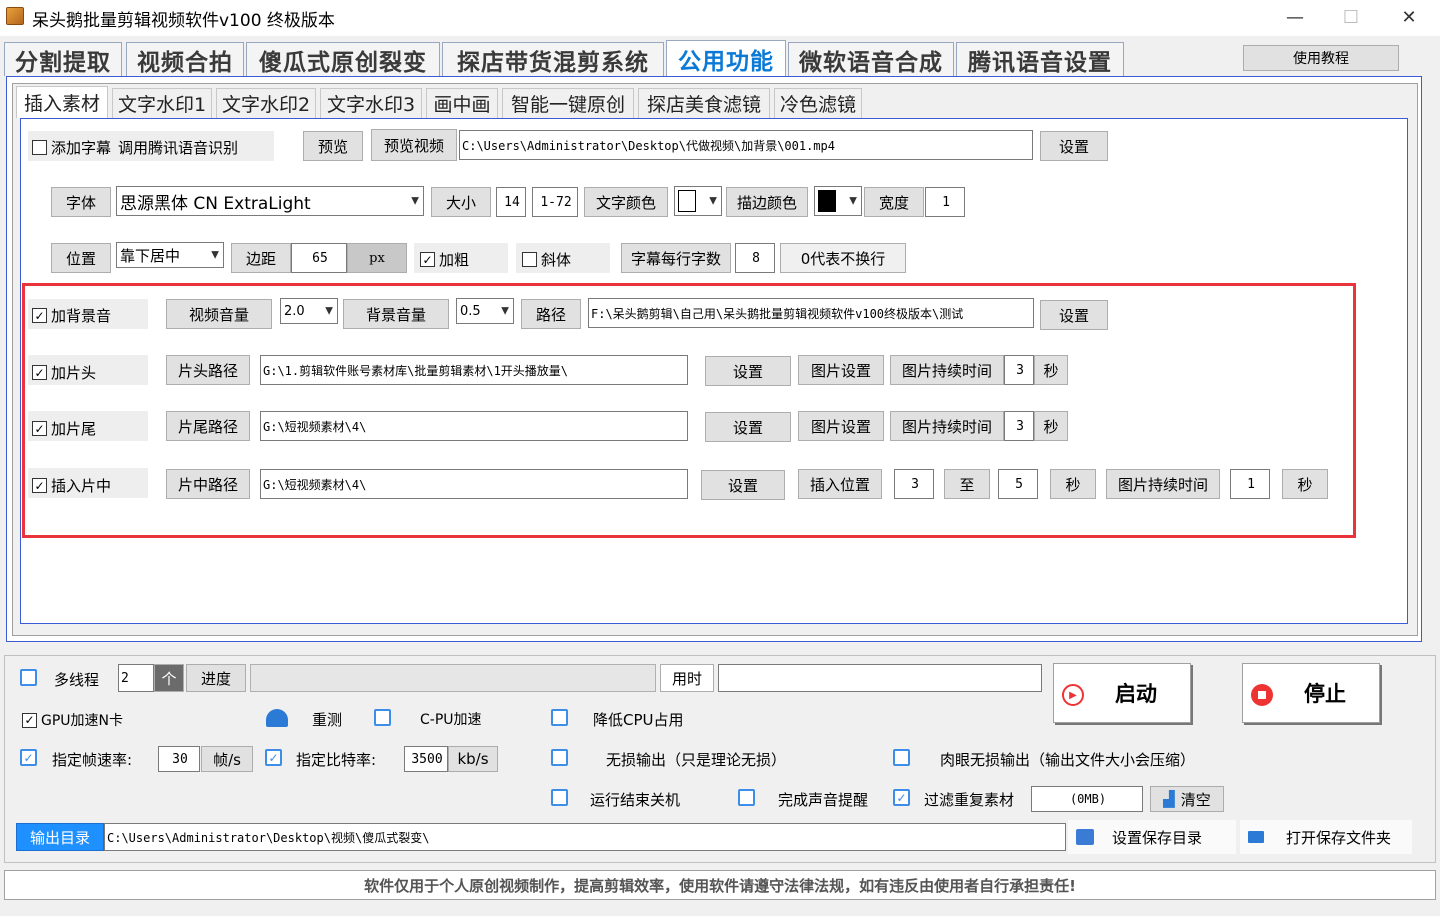 Image resolution: width=1440 pixels, height=916 pixels. What do you see at coordinates (767, 202) in the screenshot?
I see `stroke-color-button: 描边颜色` at bounding box center [767, 202].